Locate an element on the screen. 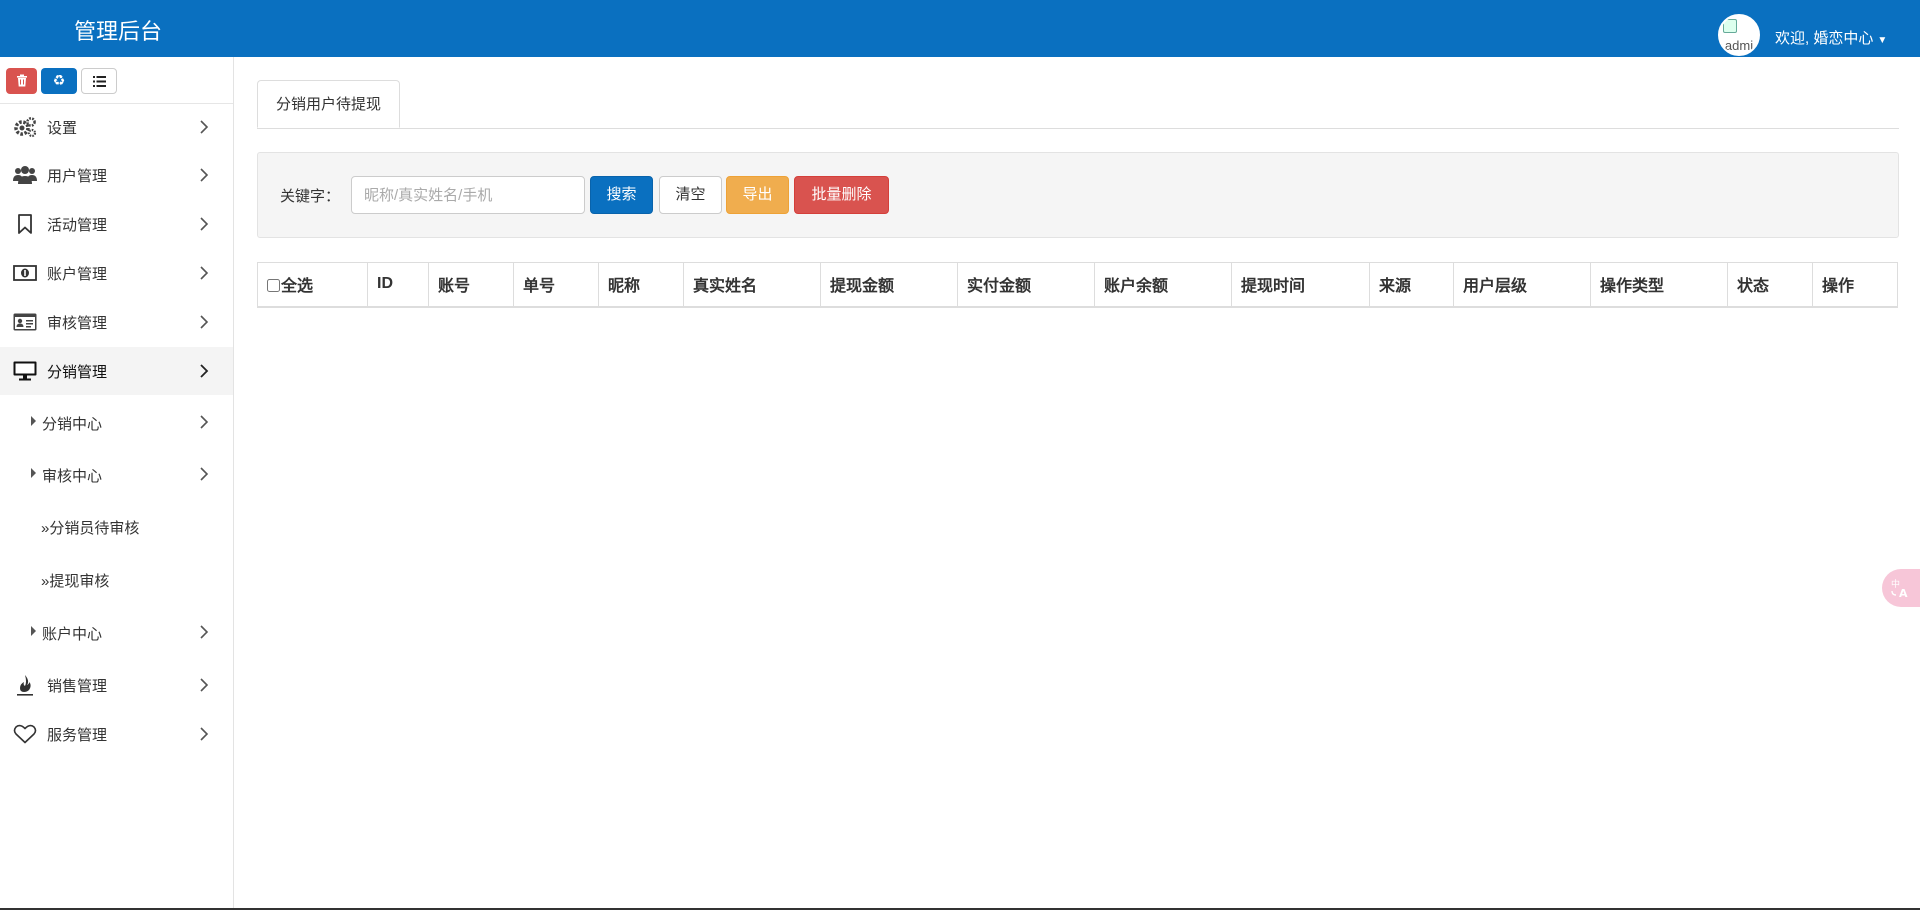  column-header-withdraw-time: 提现时间 is located at coordinates (1300, 285).